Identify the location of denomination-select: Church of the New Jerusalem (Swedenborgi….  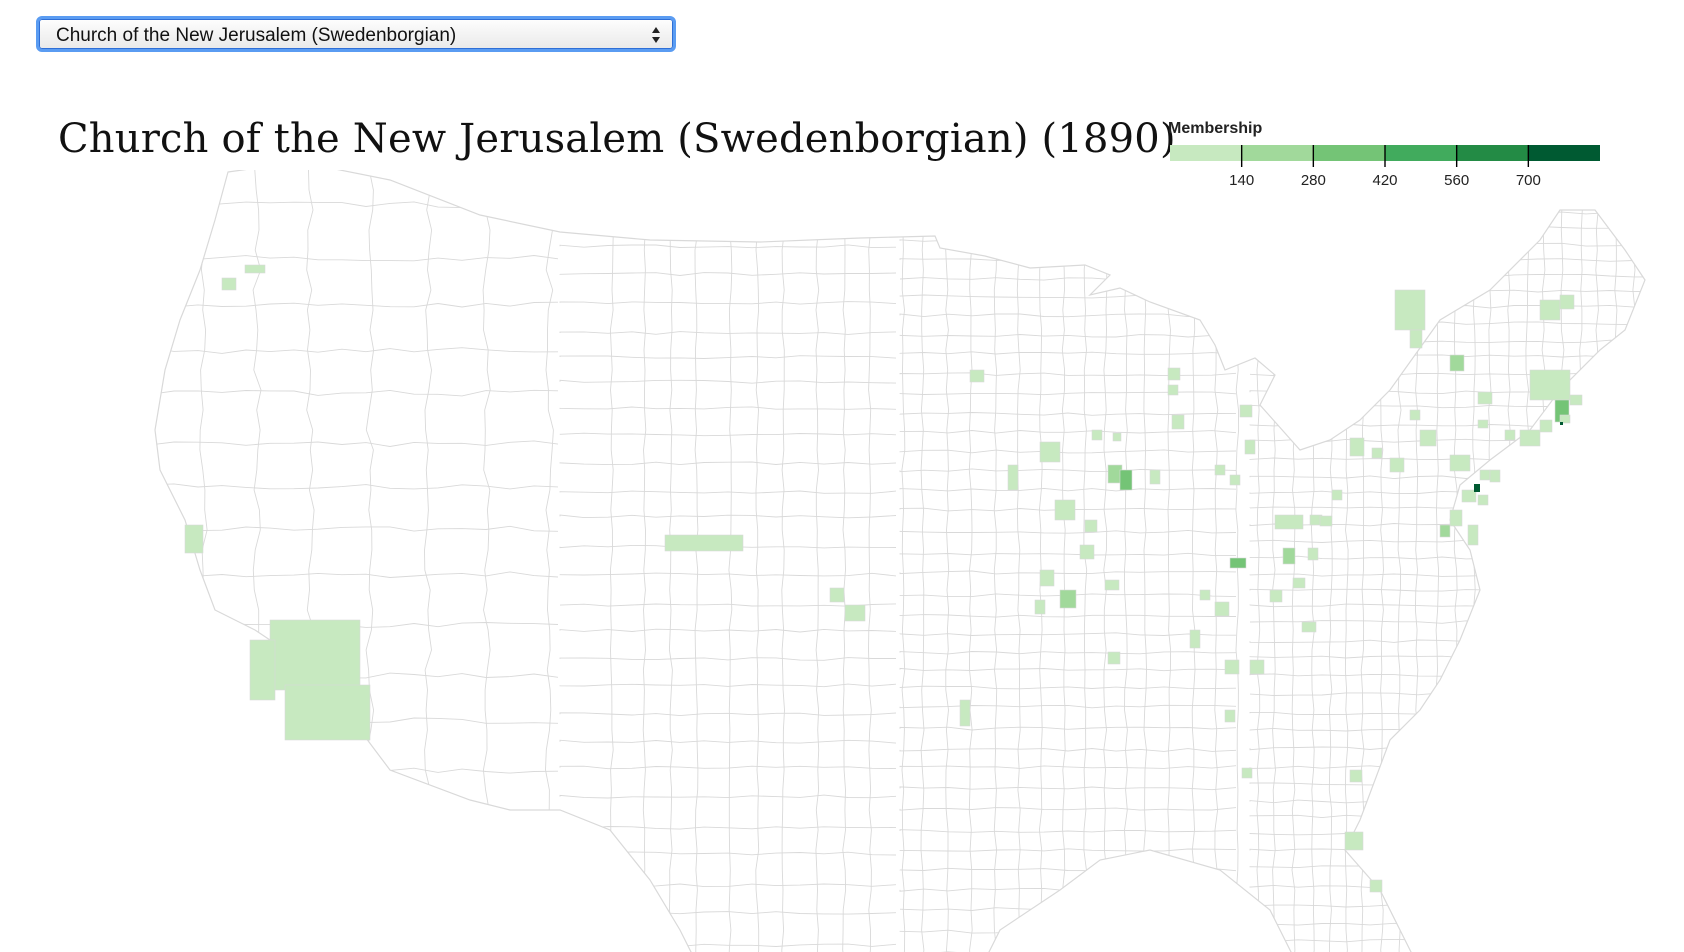
(356, 34).